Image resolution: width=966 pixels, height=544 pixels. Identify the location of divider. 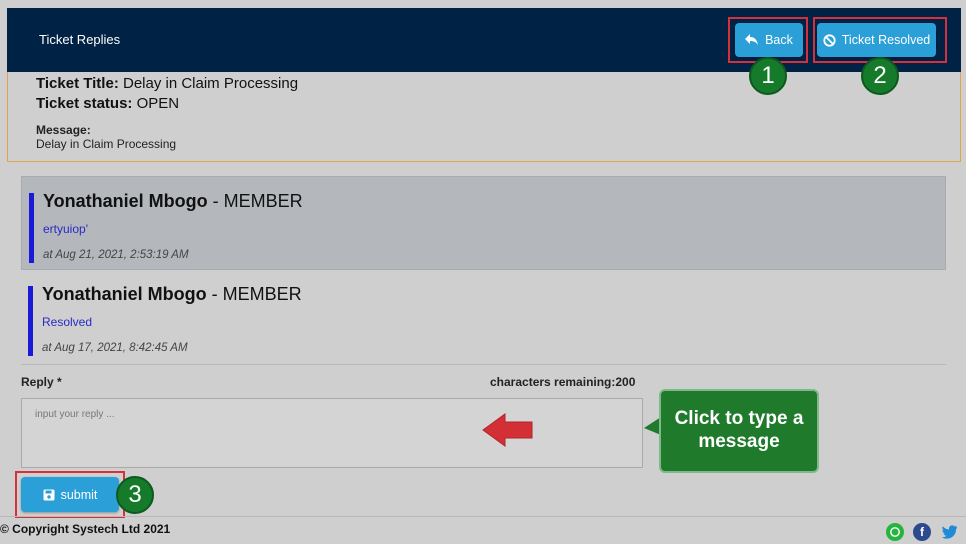
(483, 364).